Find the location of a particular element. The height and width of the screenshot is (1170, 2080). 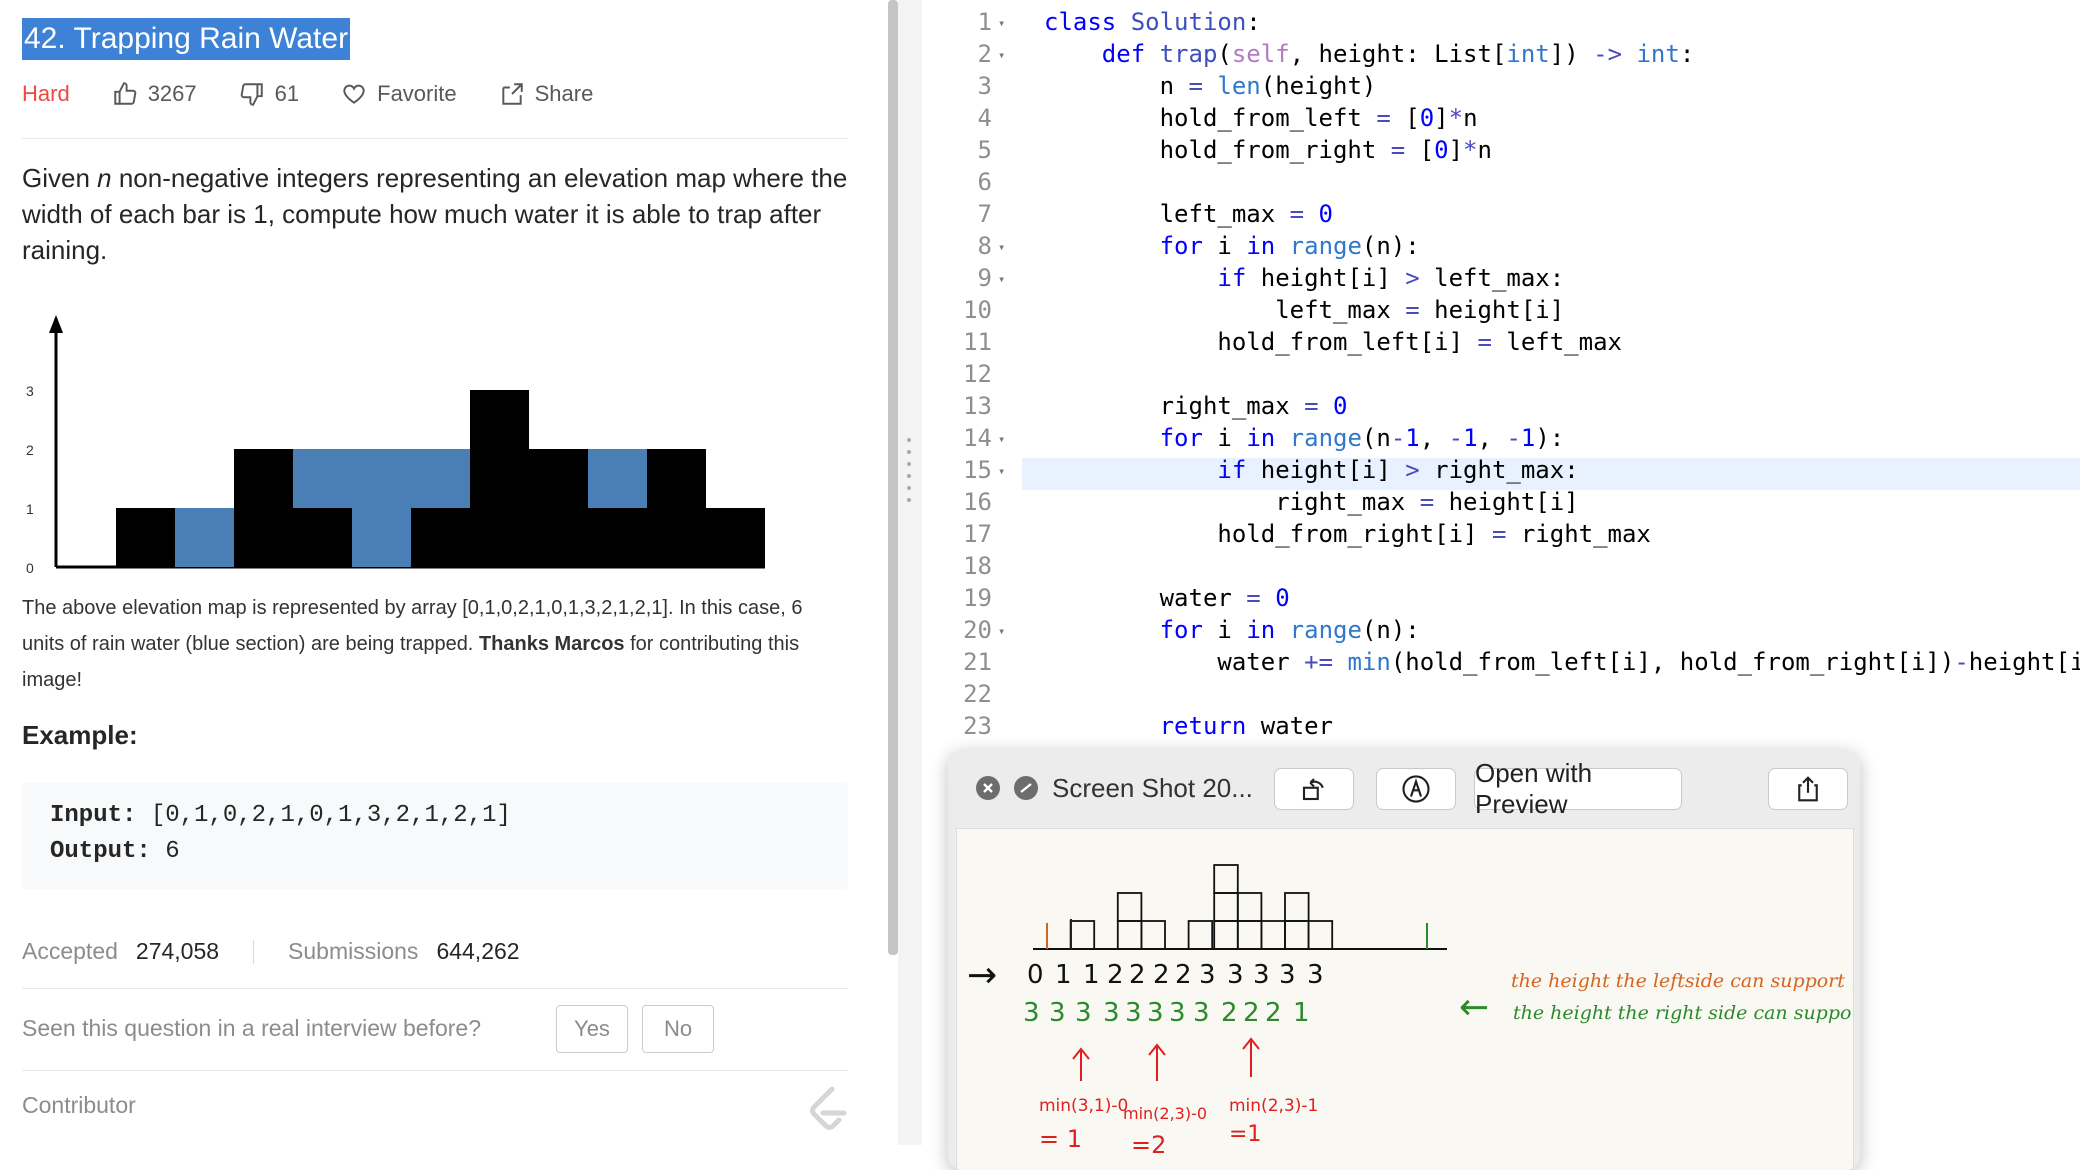

output-value: 6 is located at coordinates (165, 851).